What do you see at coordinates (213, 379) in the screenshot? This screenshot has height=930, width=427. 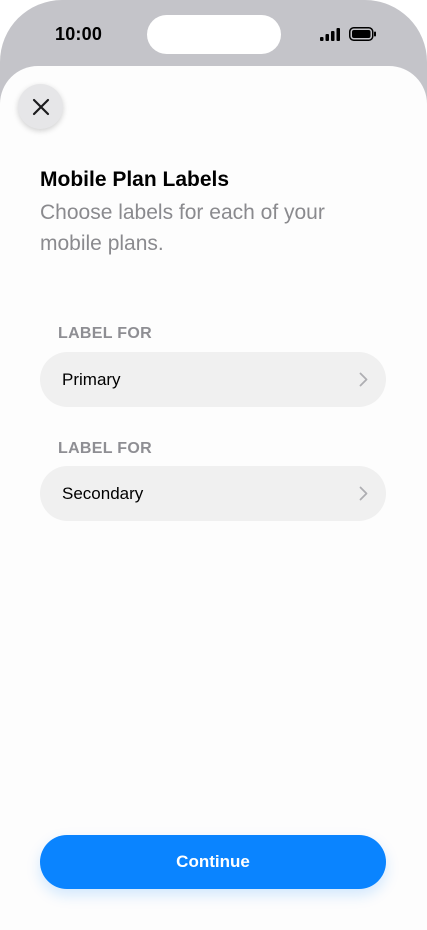 I see `primary-label-row: Primary` at bounding box center [213, 379].